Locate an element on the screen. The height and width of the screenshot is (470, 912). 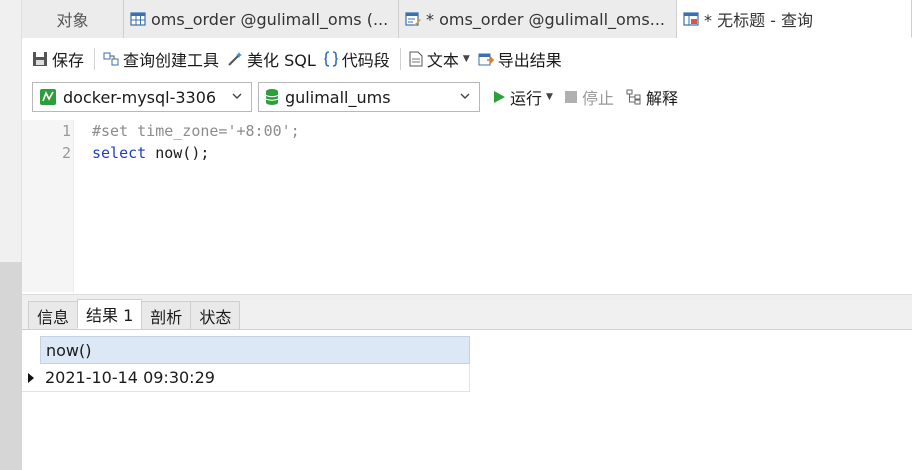
column-header-label: now() is located at coordinates (69, 350).